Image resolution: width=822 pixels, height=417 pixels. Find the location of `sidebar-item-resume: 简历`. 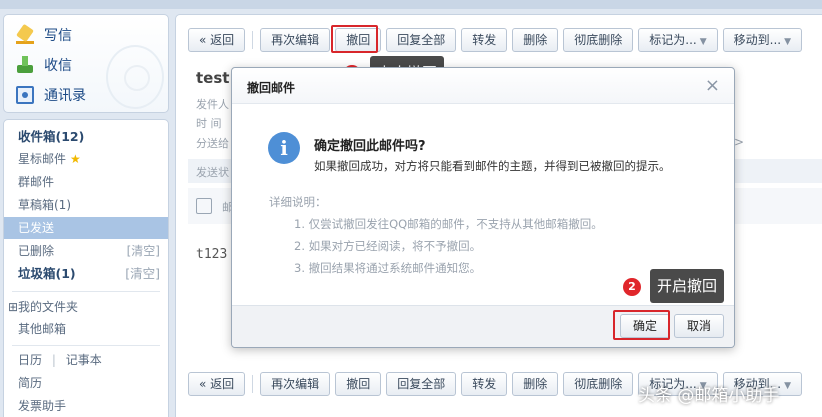

sidebar-item-resume: 简历 is located at coordinates (86, 383).